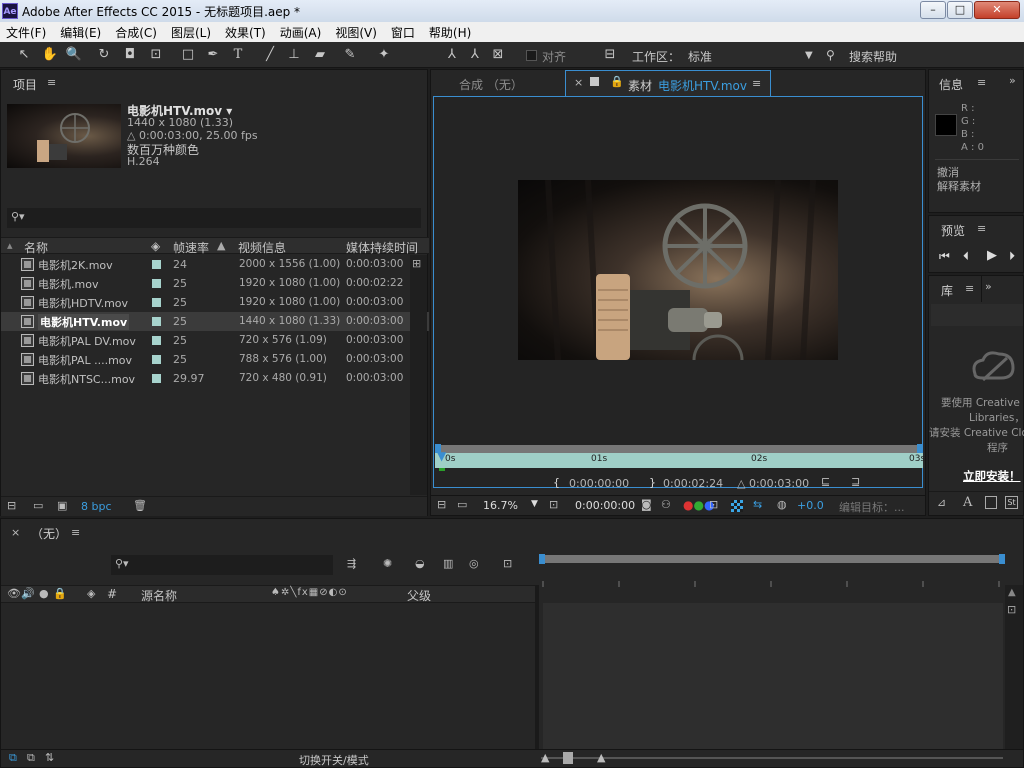 The height and width of the screenshot is (768, 1024). I want to click on stock-icon: St, so click(1011, 502).